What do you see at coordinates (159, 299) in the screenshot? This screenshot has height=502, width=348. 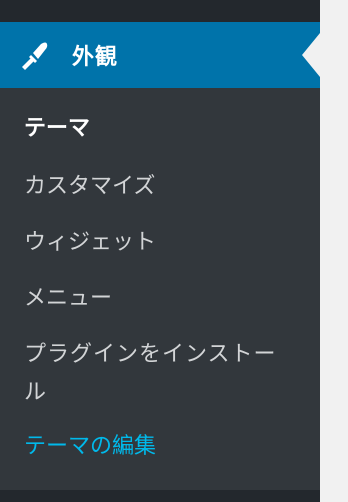 I see `submenu-item-menus: メニュー` at bounding box center [159, 299].